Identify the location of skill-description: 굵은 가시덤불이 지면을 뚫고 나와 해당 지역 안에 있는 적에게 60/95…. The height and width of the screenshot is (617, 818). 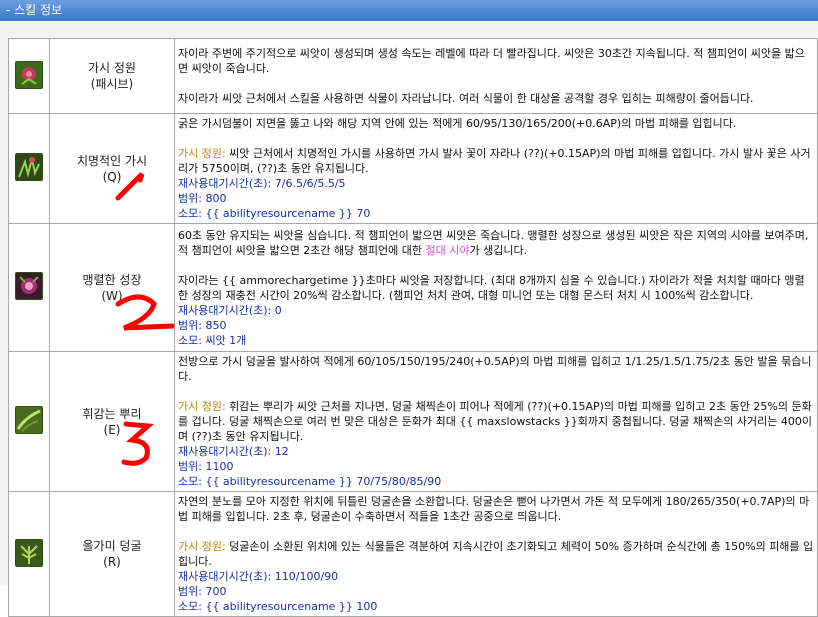
(457, 123).